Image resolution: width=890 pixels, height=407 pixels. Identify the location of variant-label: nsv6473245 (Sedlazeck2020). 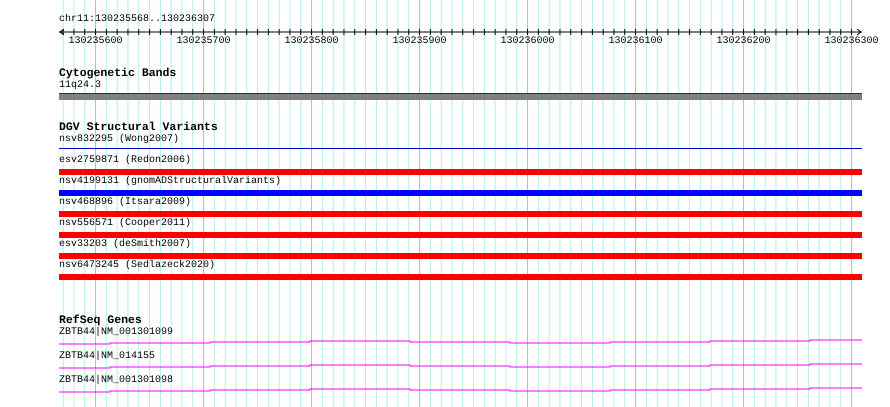
(137, 266).